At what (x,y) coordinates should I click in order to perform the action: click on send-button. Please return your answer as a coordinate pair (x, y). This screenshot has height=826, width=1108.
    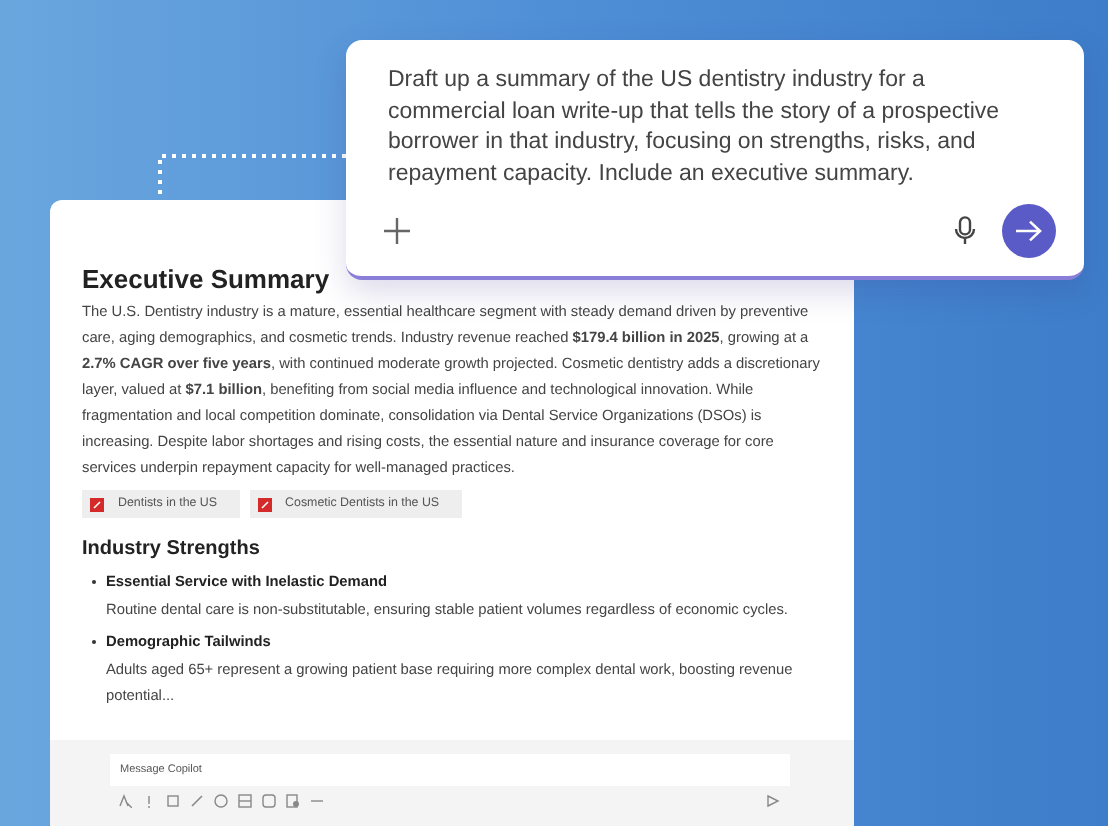
    Looking at the image, I should click on (1029, 231).